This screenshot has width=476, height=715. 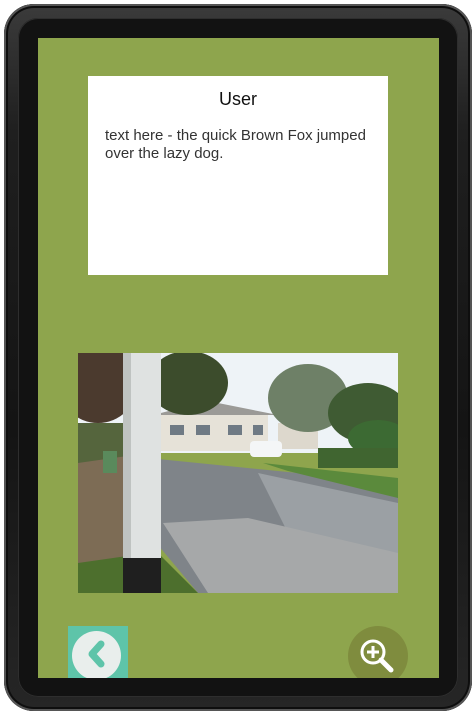 I want to click on user-card-title: User, so click(x=237, y=99).